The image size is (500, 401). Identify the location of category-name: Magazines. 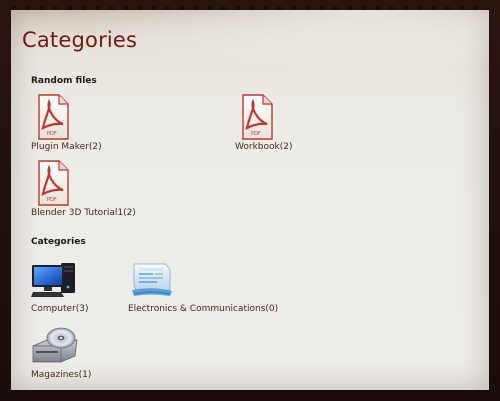
(55, 375).